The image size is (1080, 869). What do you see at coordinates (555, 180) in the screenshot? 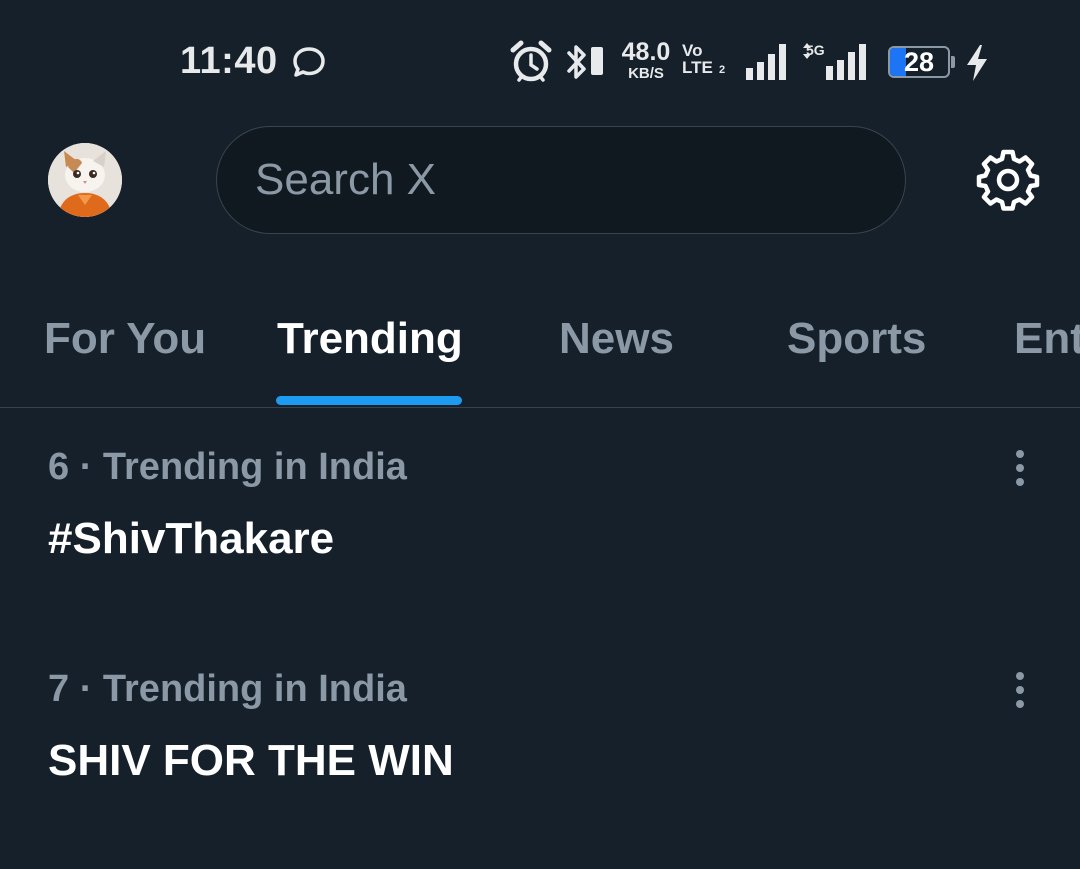
I see `search-input` at bounding box center [555, 180].